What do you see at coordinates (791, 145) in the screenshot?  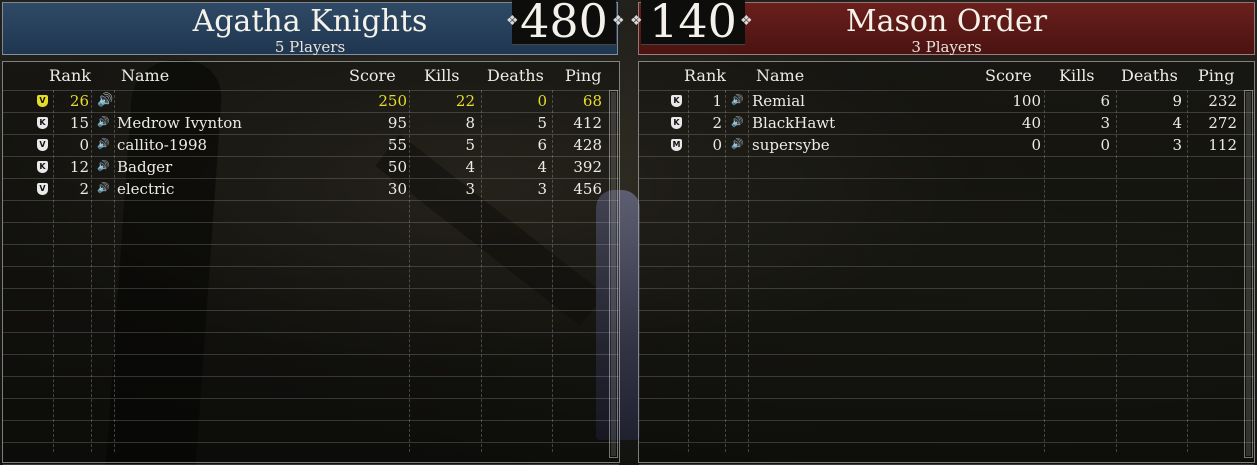 I see `player-name: supersybe` at bounding box center [791, 145].